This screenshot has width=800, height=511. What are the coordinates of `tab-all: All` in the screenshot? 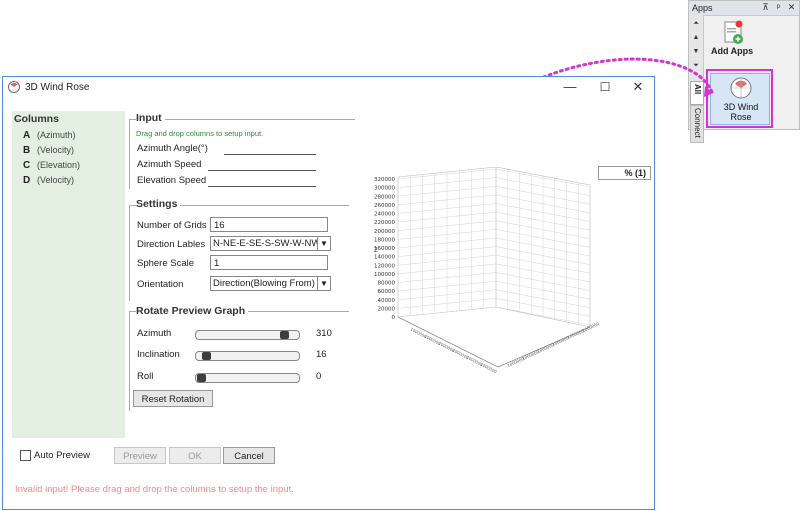 It's located at (697, 93).